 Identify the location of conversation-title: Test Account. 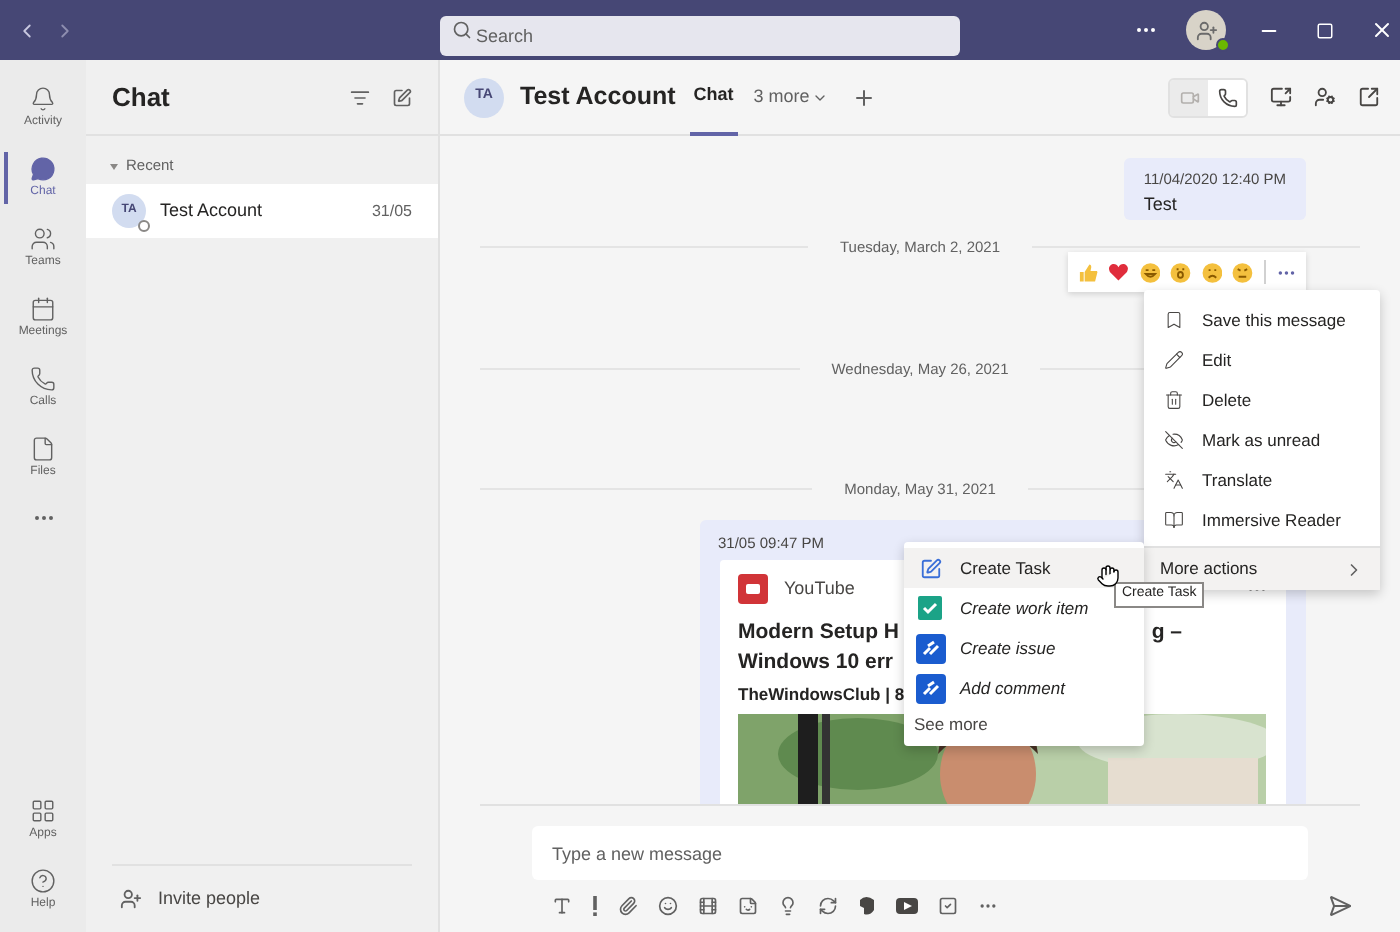
(598, 97).